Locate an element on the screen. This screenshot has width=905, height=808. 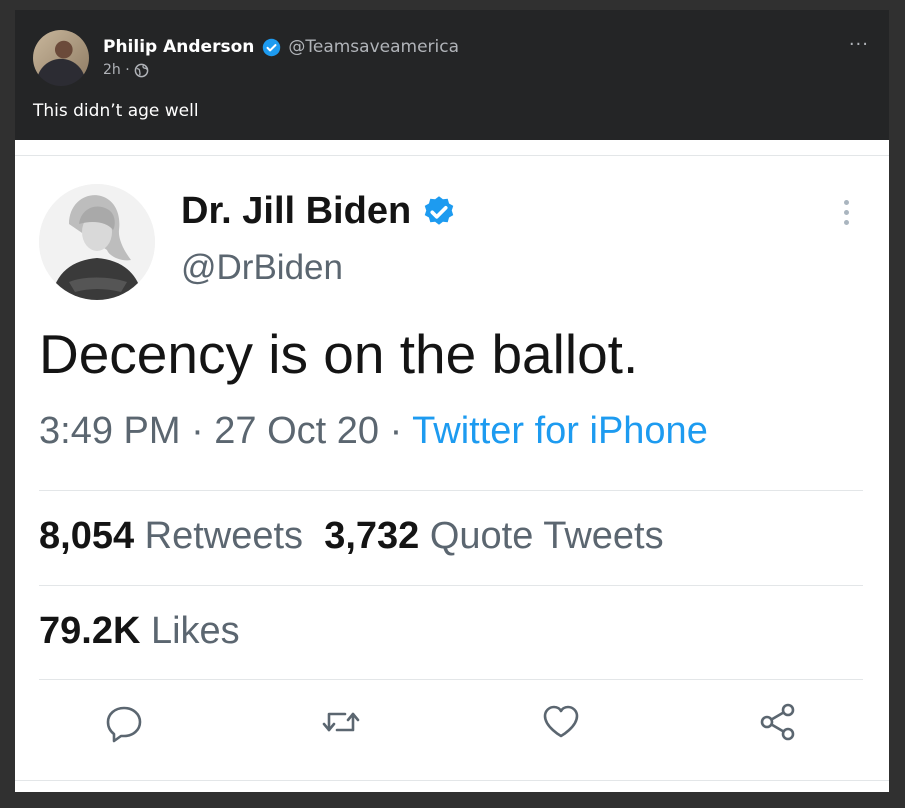
post-meta: 2h · is located at coordinates (126, 70).